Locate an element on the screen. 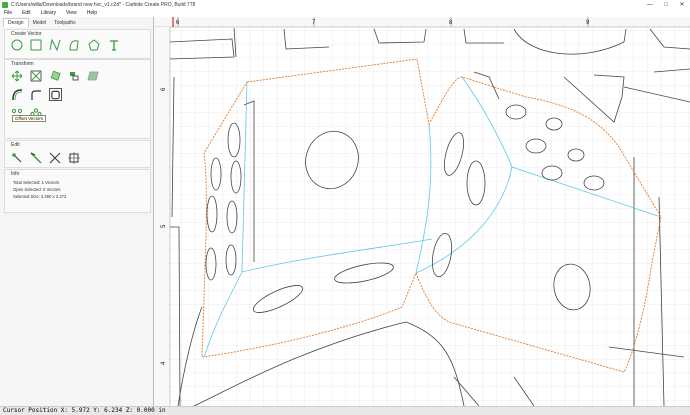 This screenshot has width=690, height=415. skew-tool-button is located at coordinates (93, 76).